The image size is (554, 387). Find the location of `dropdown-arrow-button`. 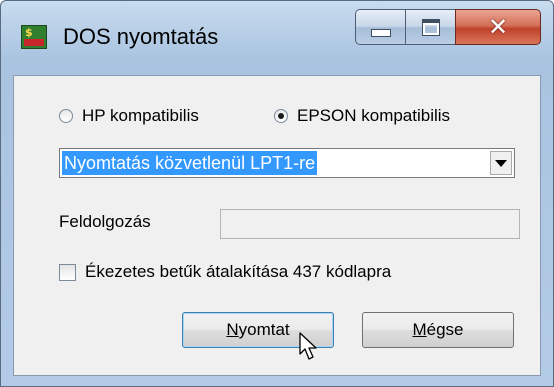

dropdown-arrow-button is located at coordinates (501, 163).